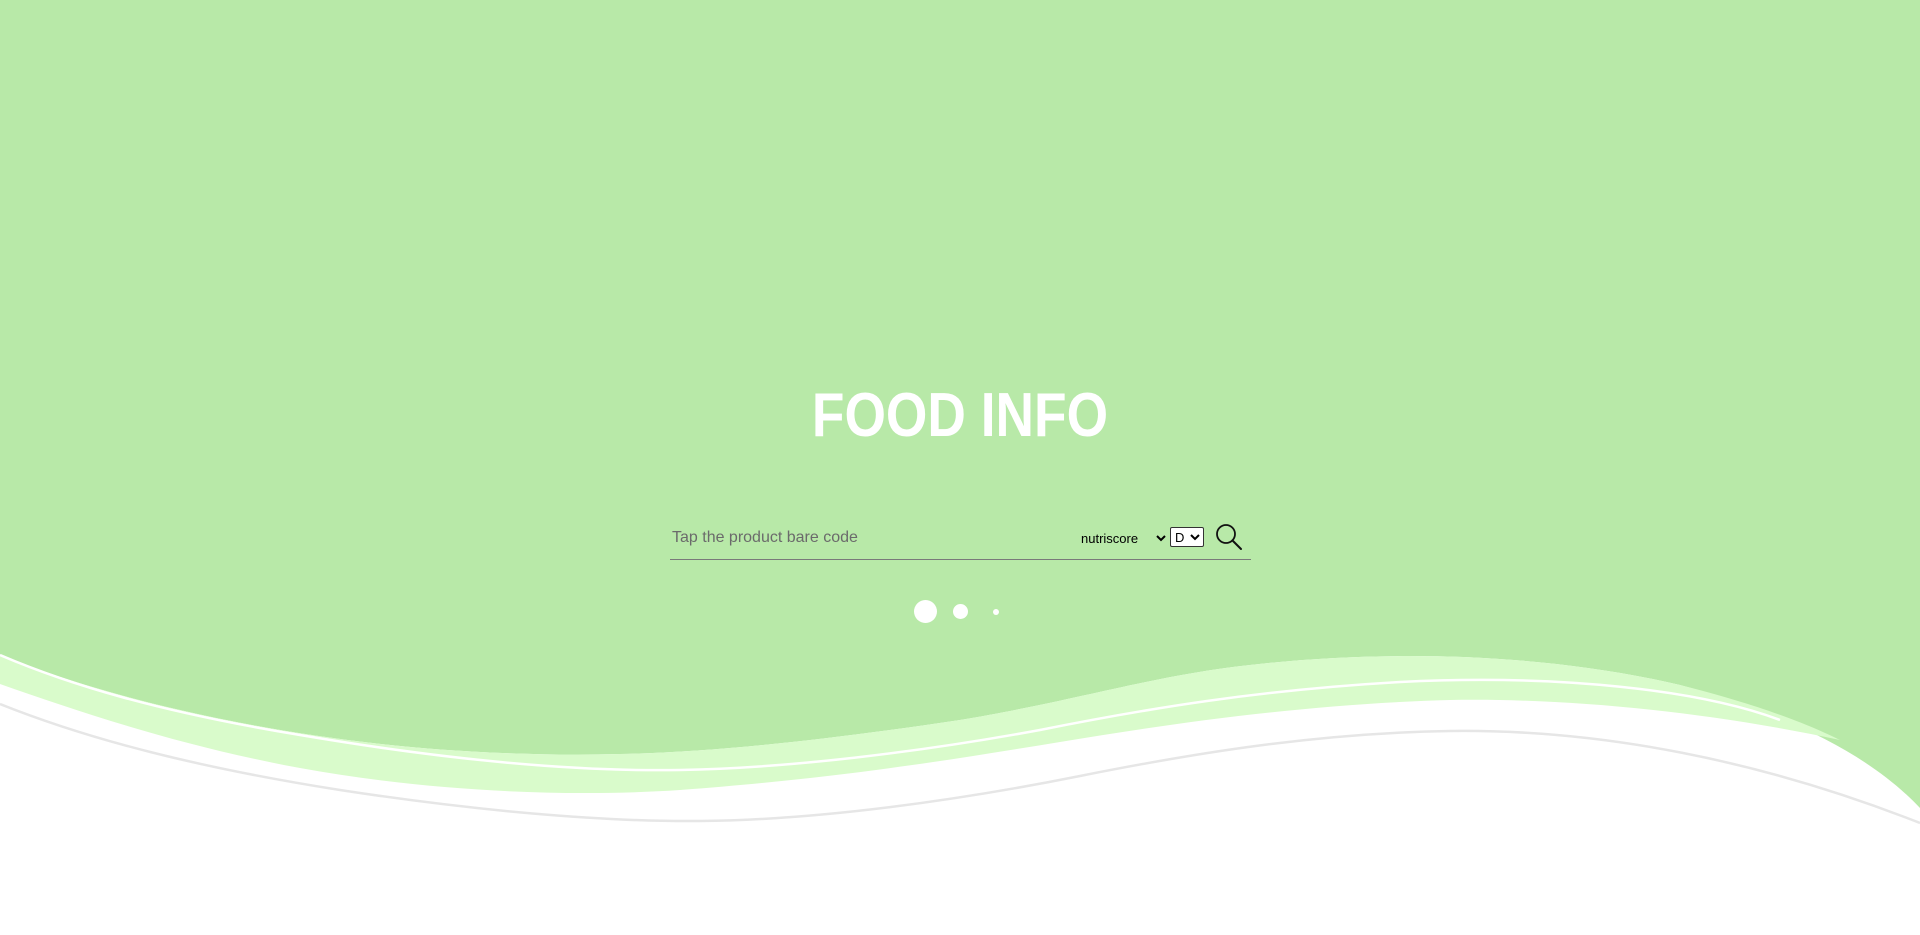 The image size is (1920, 935). Describe the element at coordinates (867, 538) in the screenshot. I see `barcode-search-input` at that location.